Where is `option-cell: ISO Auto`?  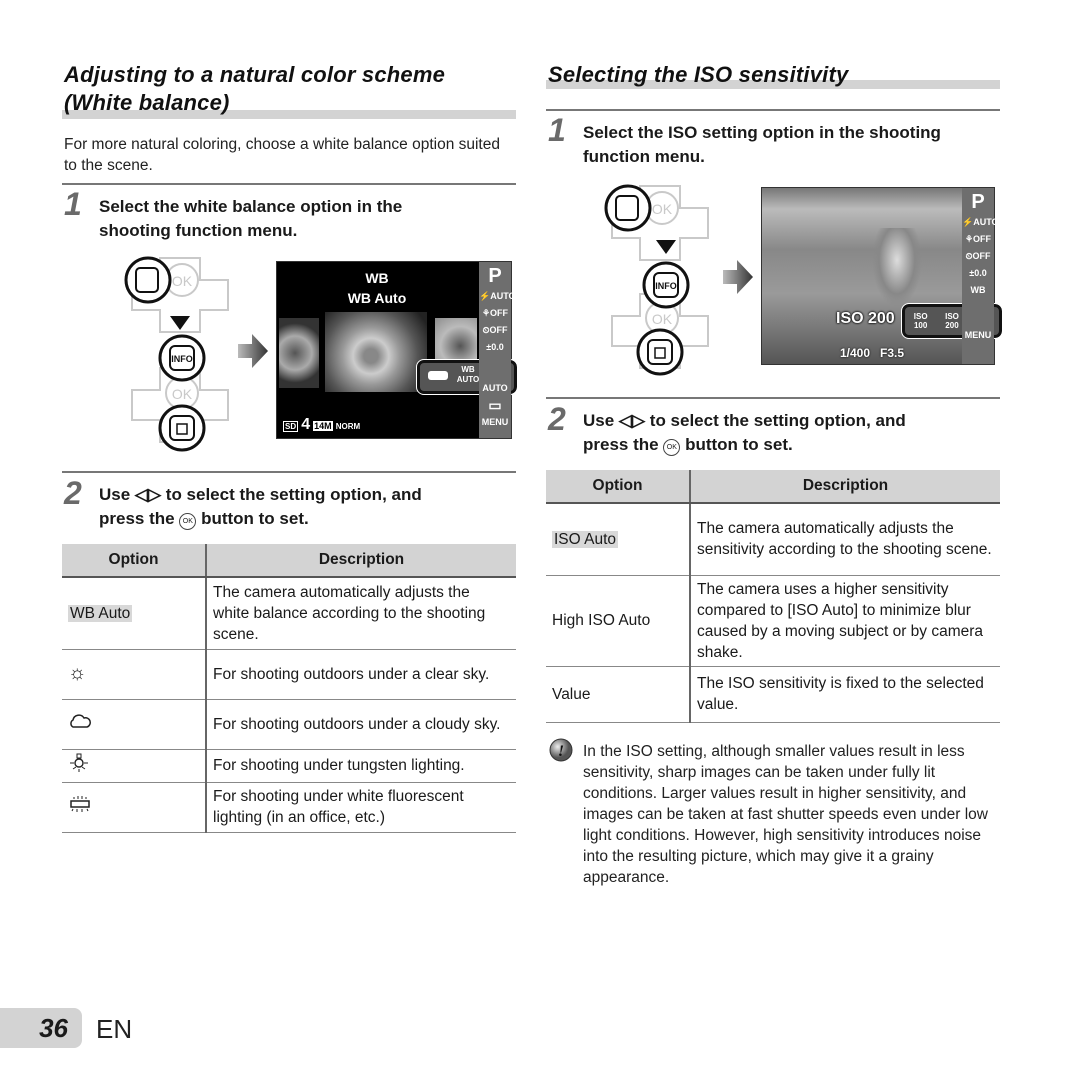
option-cell: ISO Auto is located at coordinates (618, 539).